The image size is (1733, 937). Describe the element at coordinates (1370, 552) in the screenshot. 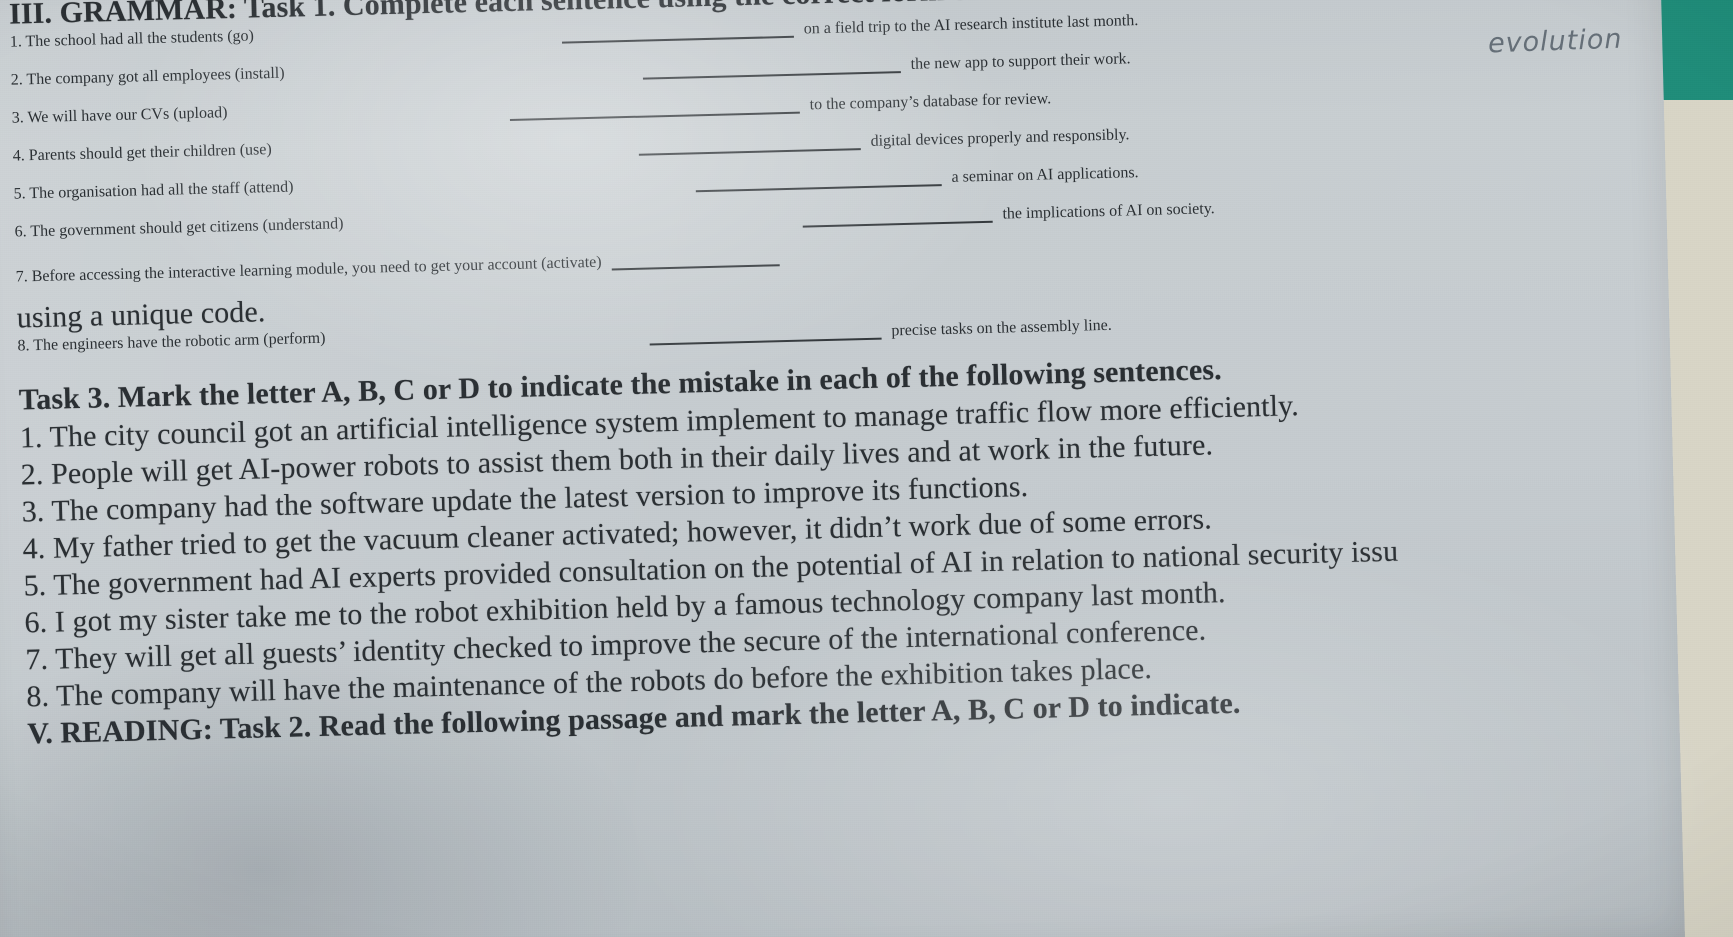

I see `plain-text: issu` at that location.